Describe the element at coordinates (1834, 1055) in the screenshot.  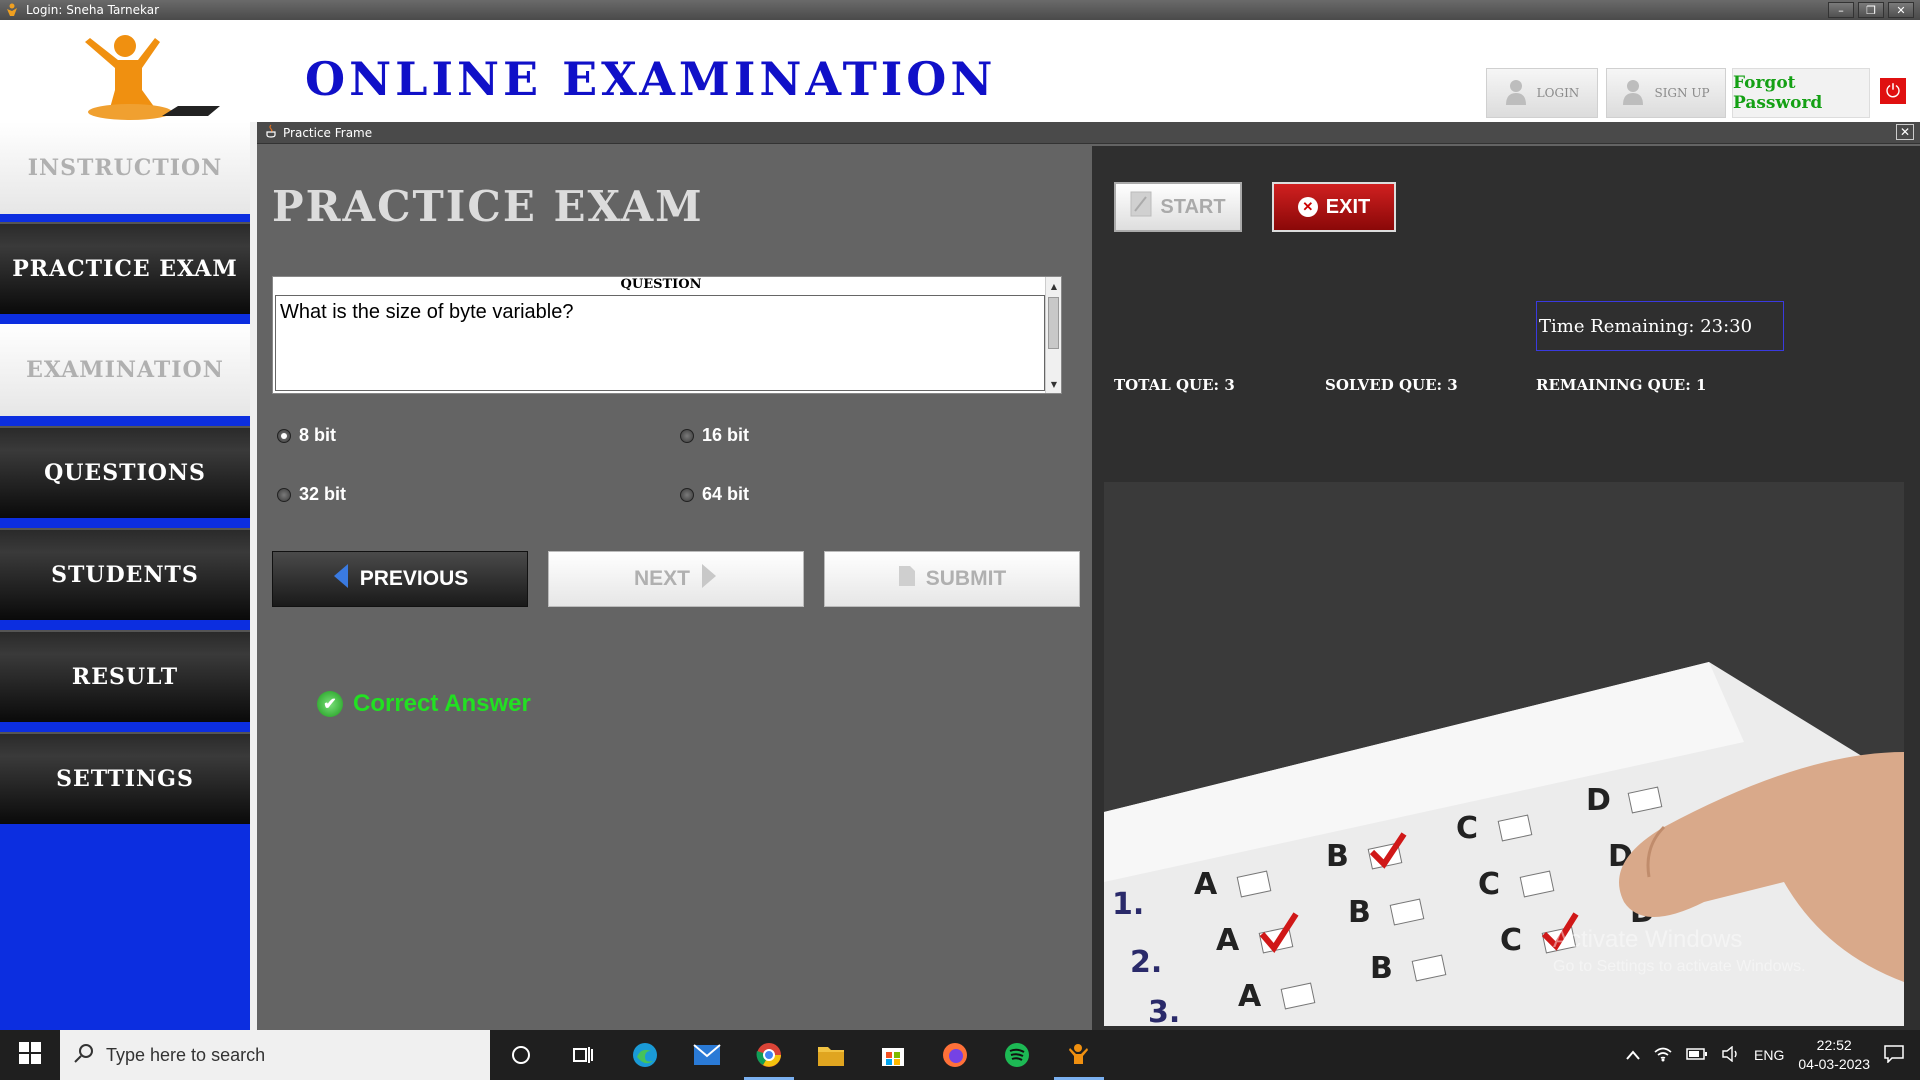
I see `clock: 22:52 04-03-2023` at that location.